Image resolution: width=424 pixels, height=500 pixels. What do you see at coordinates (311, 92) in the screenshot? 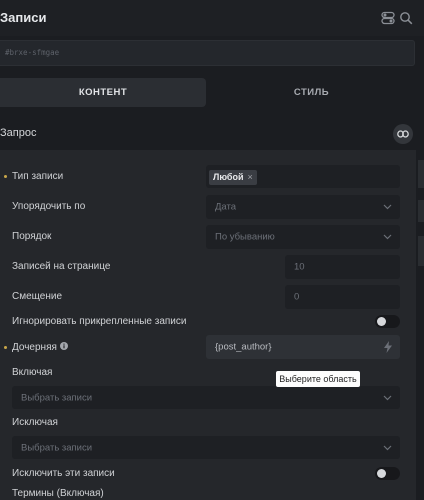
I see `tab-style: СТИЛЬ` at bounding box center [311, 92].